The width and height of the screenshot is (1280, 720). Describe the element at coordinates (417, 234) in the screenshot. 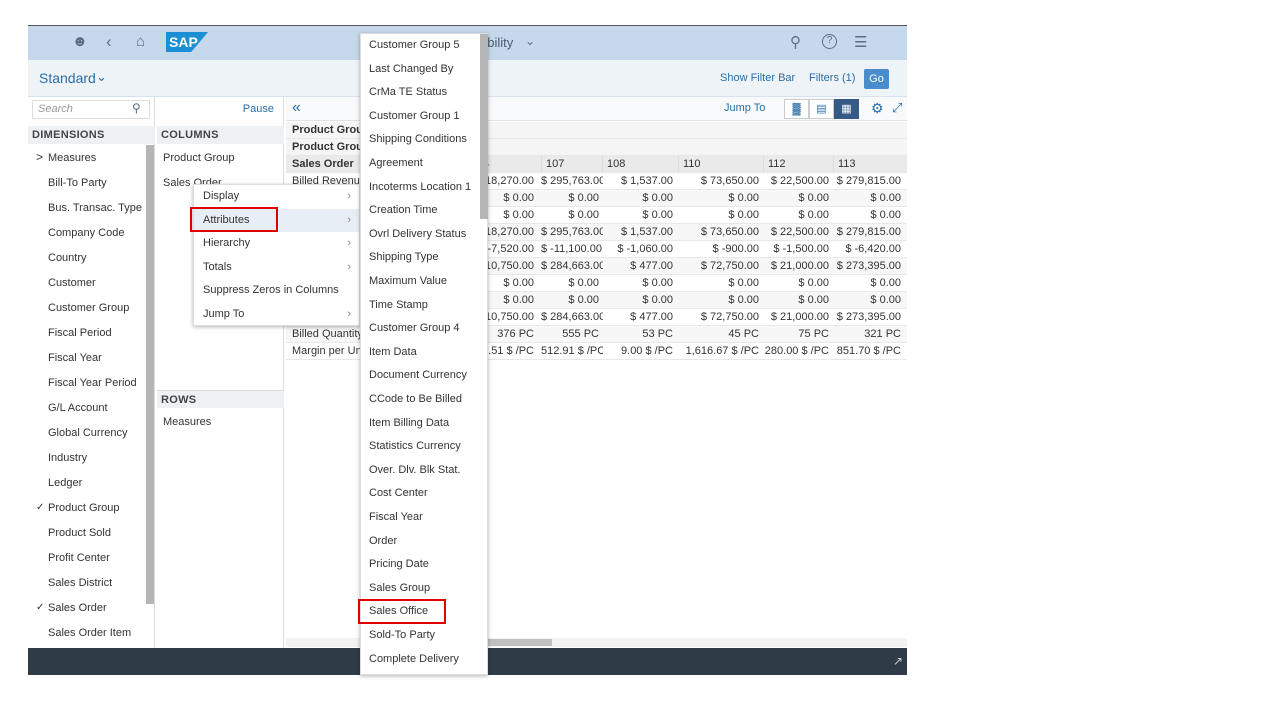

I see `attribute-menu-item: Ovrl Delivery Status` at that location.